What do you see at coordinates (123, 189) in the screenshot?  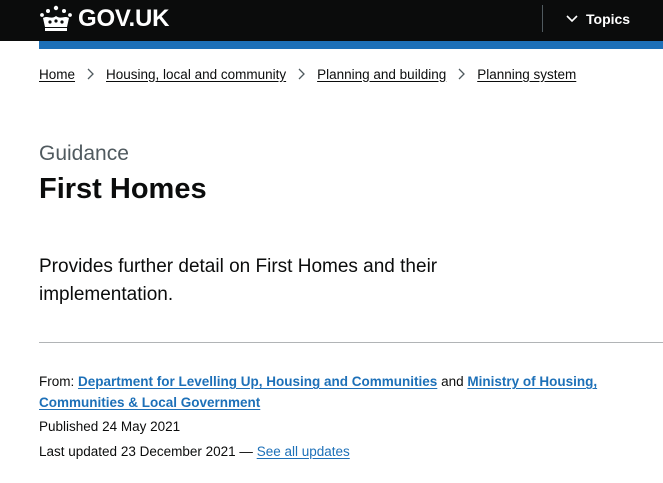 I see `page-title: First Homes` at bounding box center [123, 189].